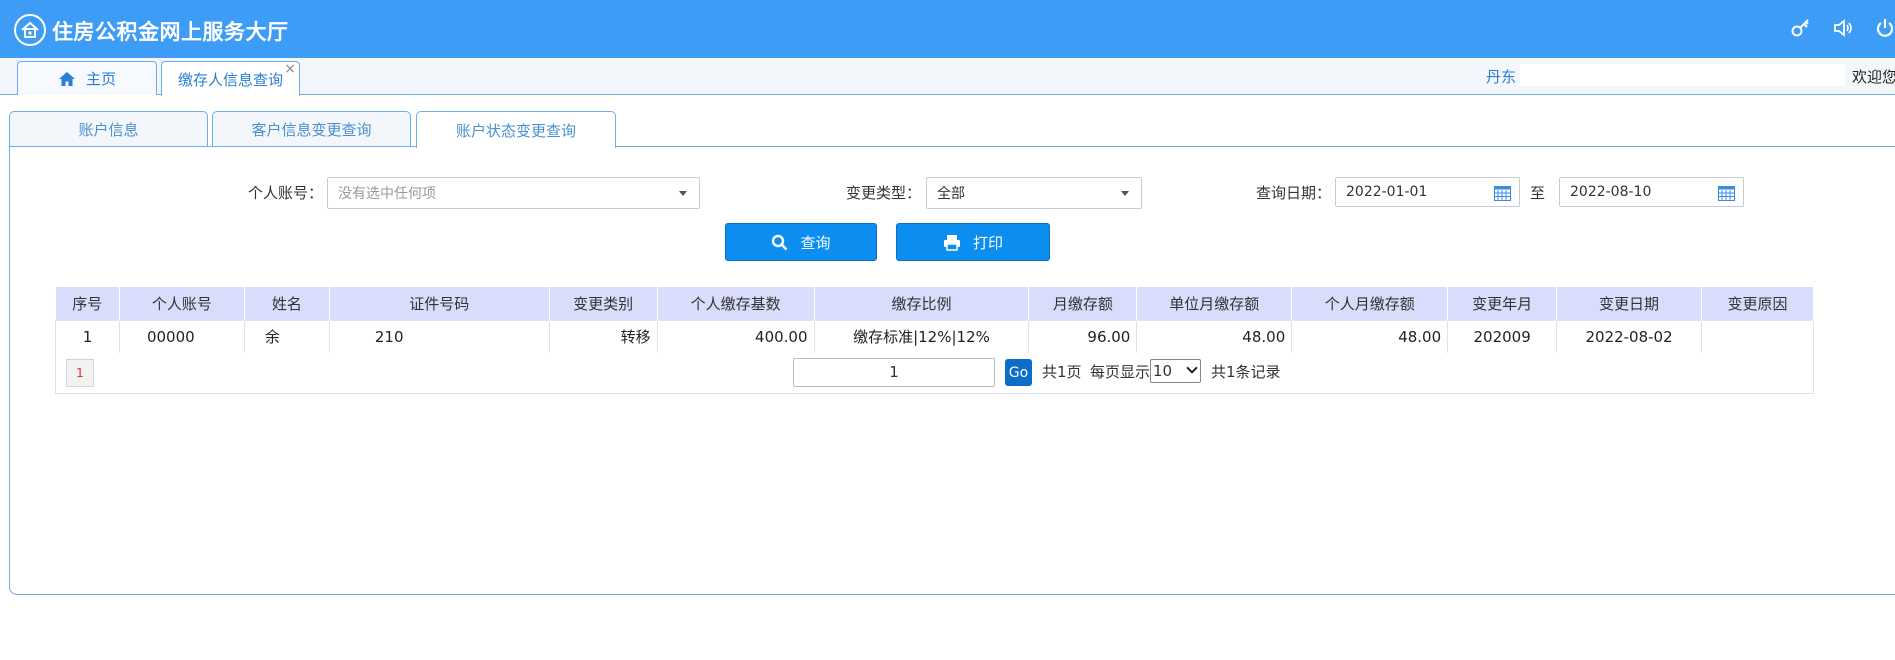  What do you see at coordinates (922, 303) in the screenshot?
I see `col-header: 缴存比例` at bounding box center [922, 303].